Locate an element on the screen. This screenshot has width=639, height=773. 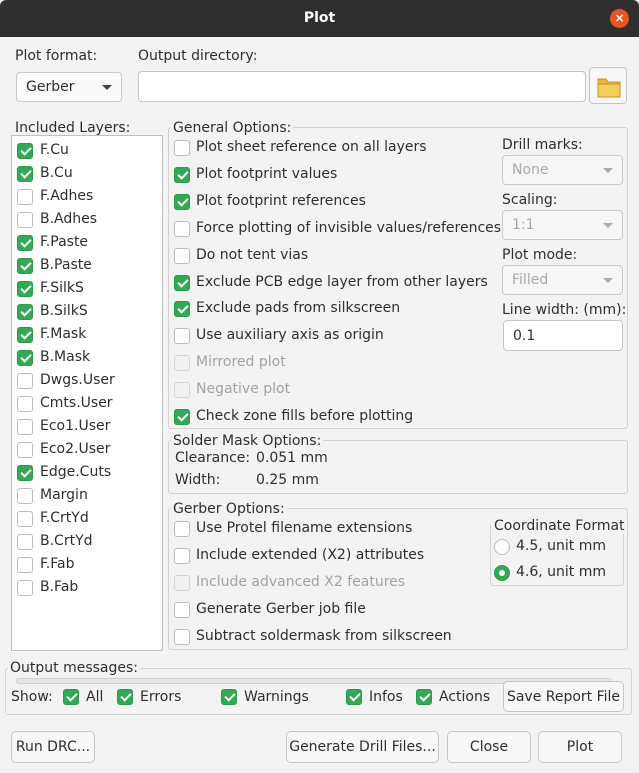
plot-mode-select: Filled is located at coordinates (562, 280).